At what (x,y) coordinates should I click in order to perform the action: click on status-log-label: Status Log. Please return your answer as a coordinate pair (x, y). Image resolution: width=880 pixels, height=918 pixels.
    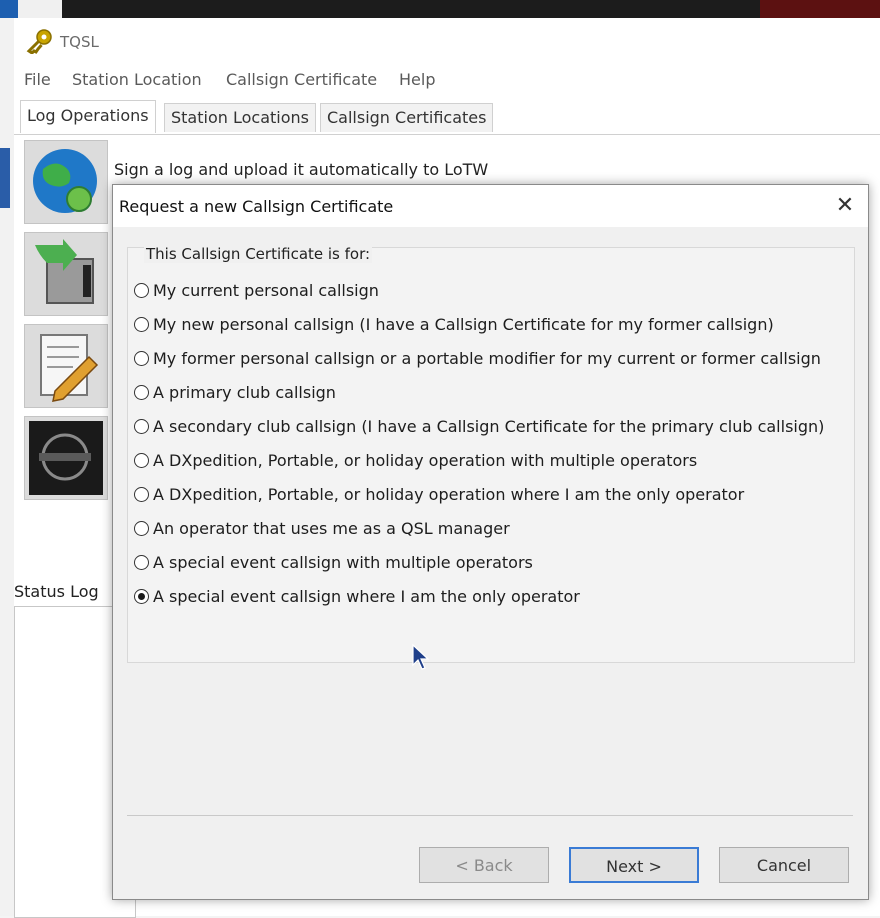
    Looking at the image, I should click on (56, 591).